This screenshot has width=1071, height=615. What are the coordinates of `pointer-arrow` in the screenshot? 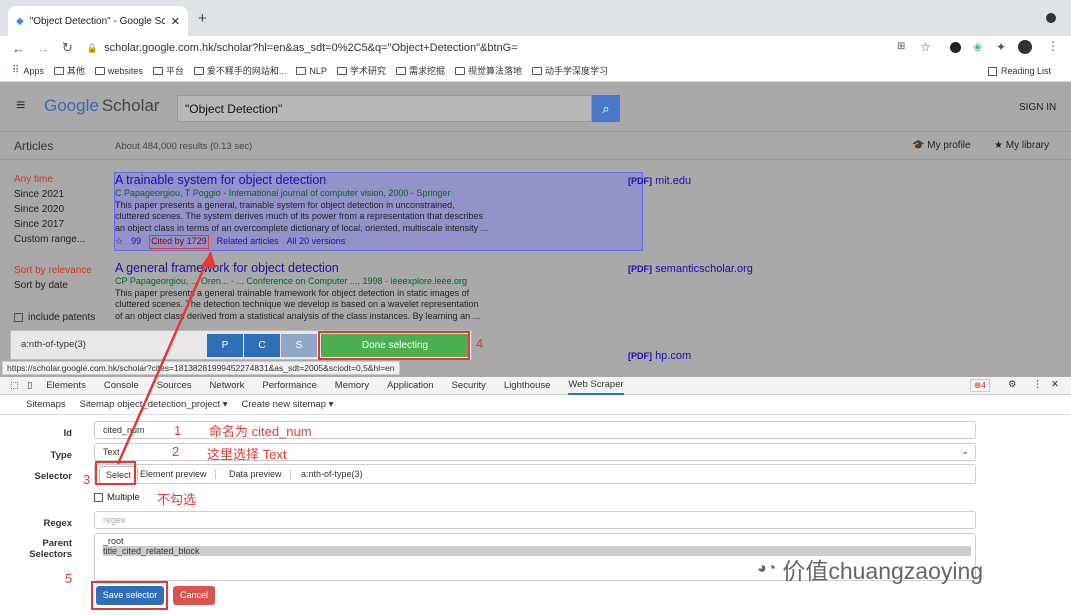 It's located at (166, 358).